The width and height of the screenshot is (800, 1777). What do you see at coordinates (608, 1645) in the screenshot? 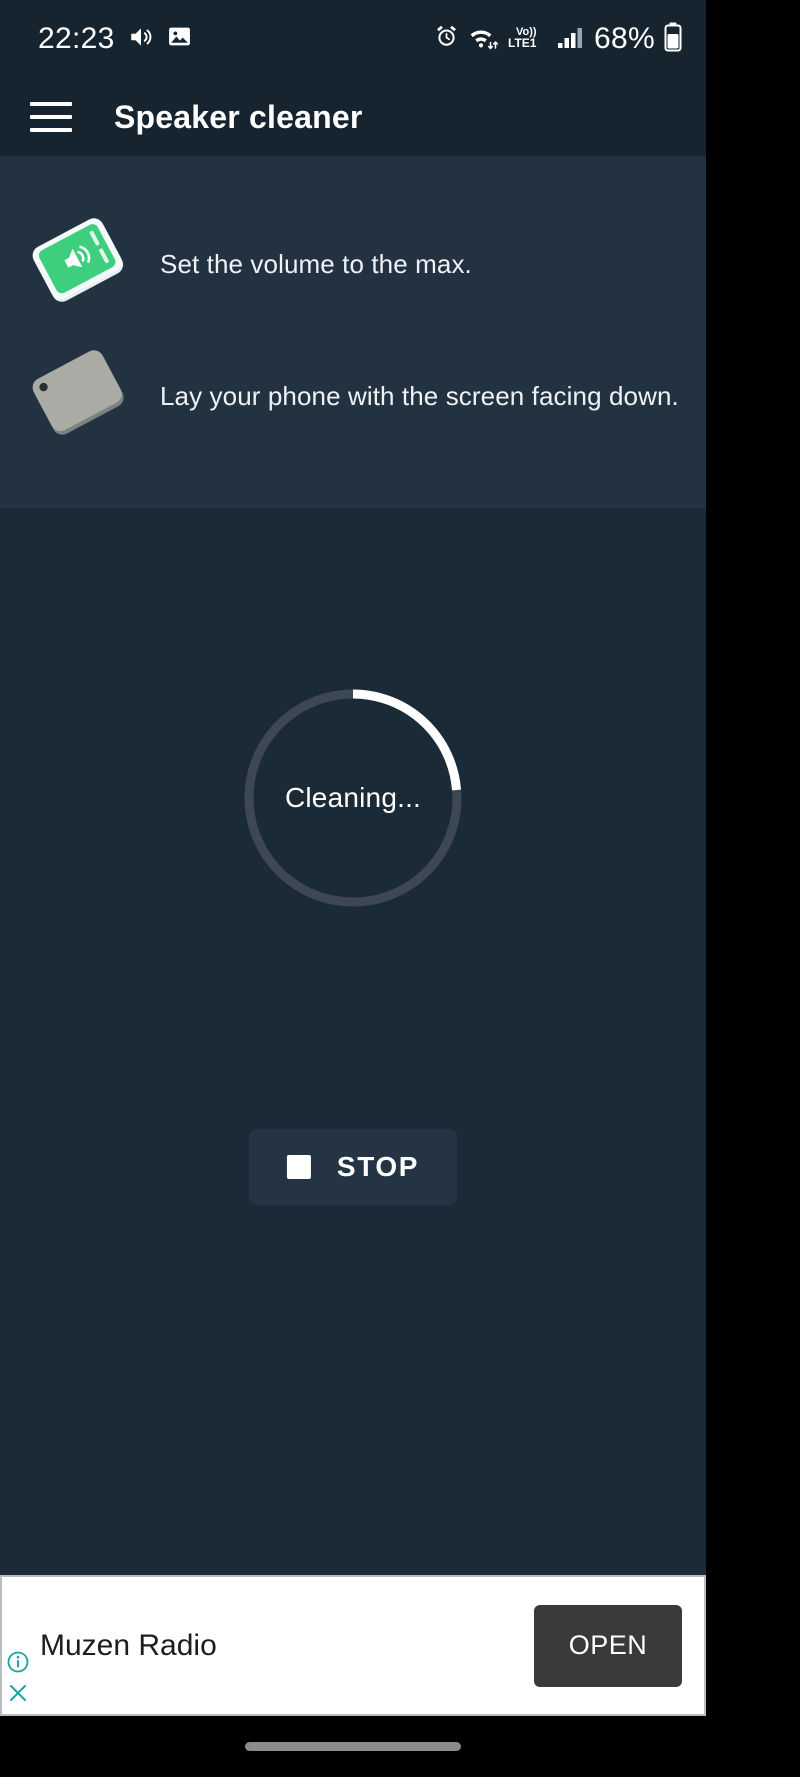
I see `ad-open-button: OPEN` at bounding box center [608, 1645].